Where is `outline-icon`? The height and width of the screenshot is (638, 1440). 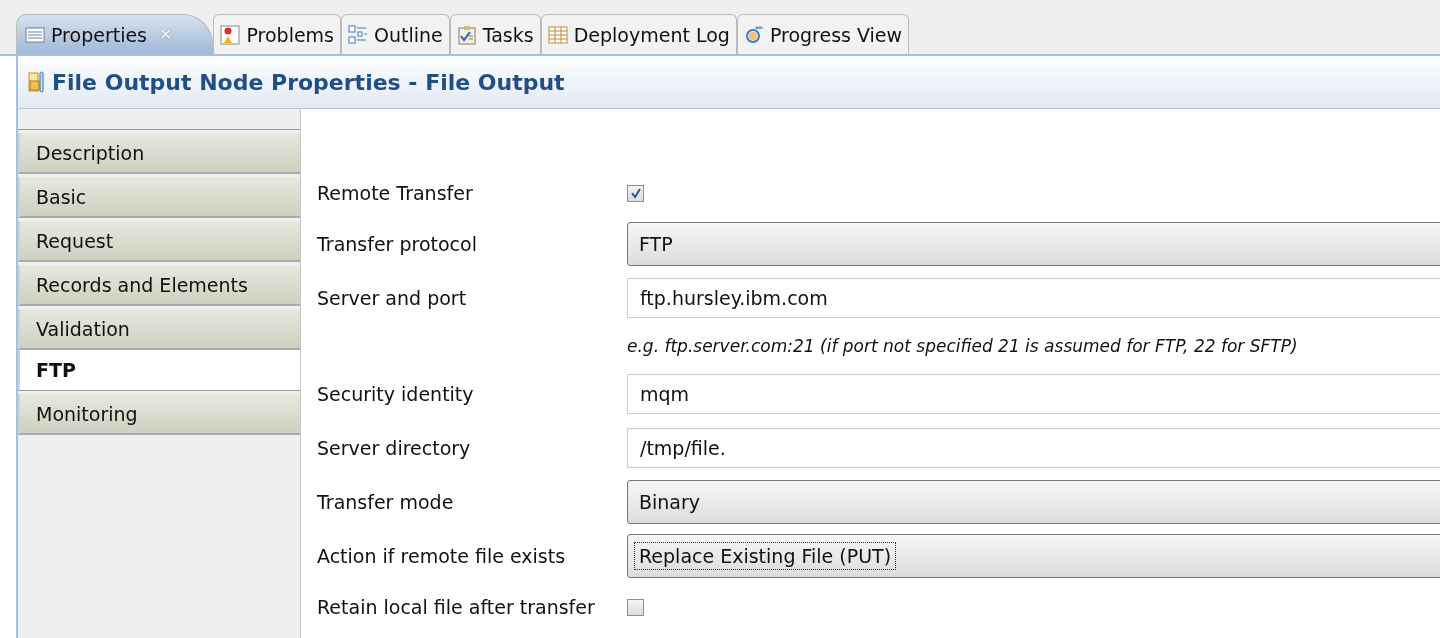 outline-icon is located at coordinates (358, 34).